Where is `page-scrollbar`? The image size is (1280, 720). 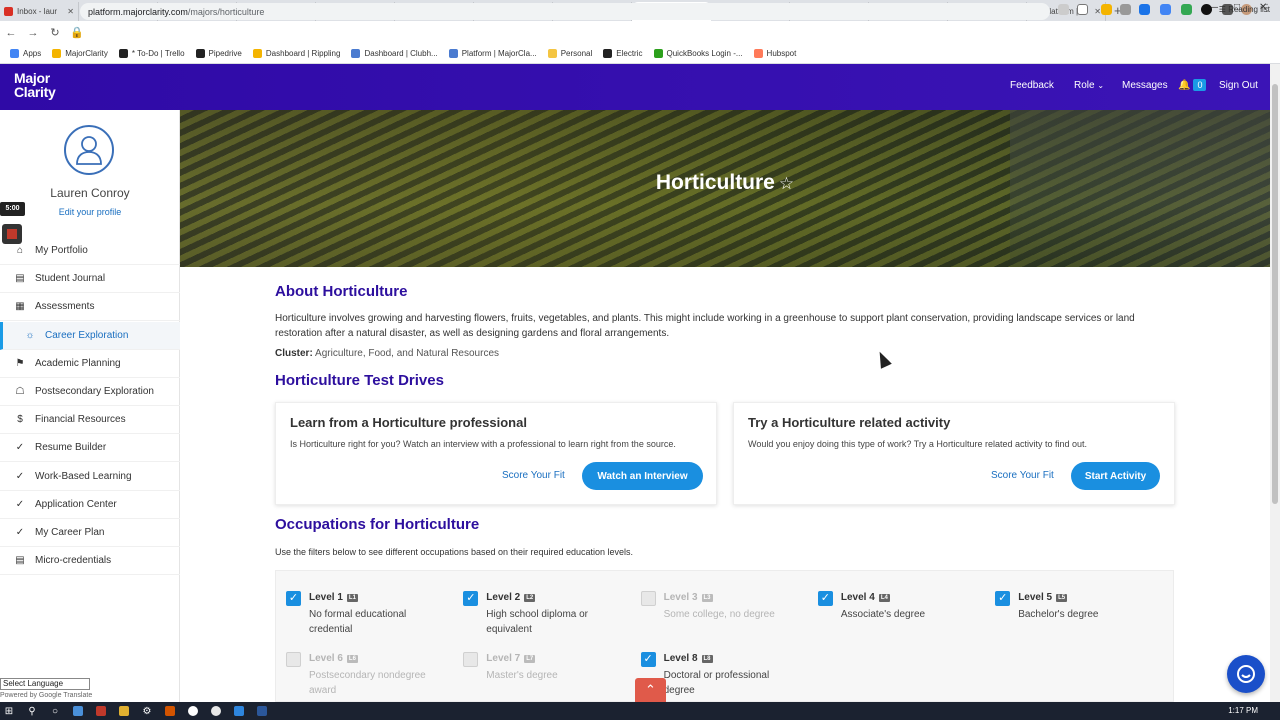 page-scrollbar is located at coordinates (1275, 383).